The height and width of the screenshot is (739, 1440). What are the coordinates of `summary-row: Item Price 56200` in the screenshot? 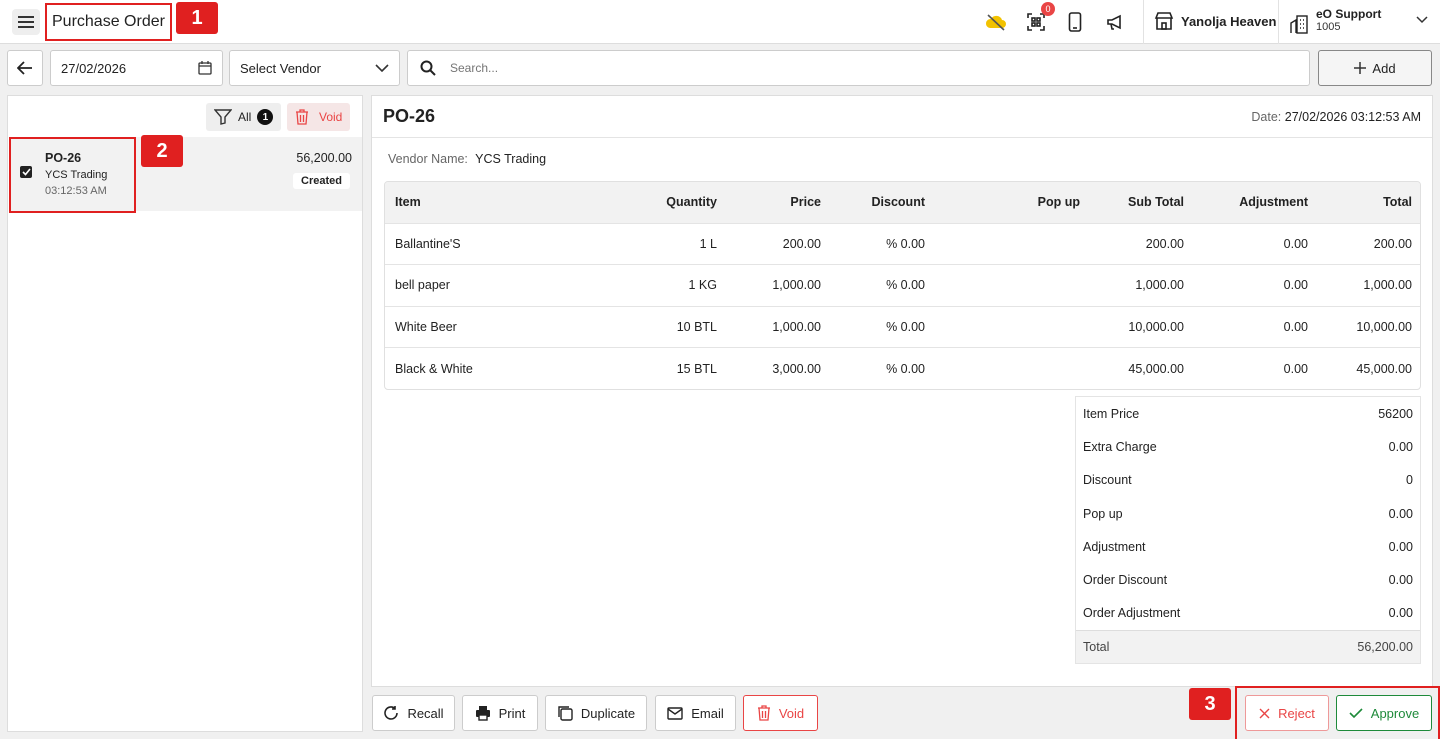 It's located at (1248, 413).